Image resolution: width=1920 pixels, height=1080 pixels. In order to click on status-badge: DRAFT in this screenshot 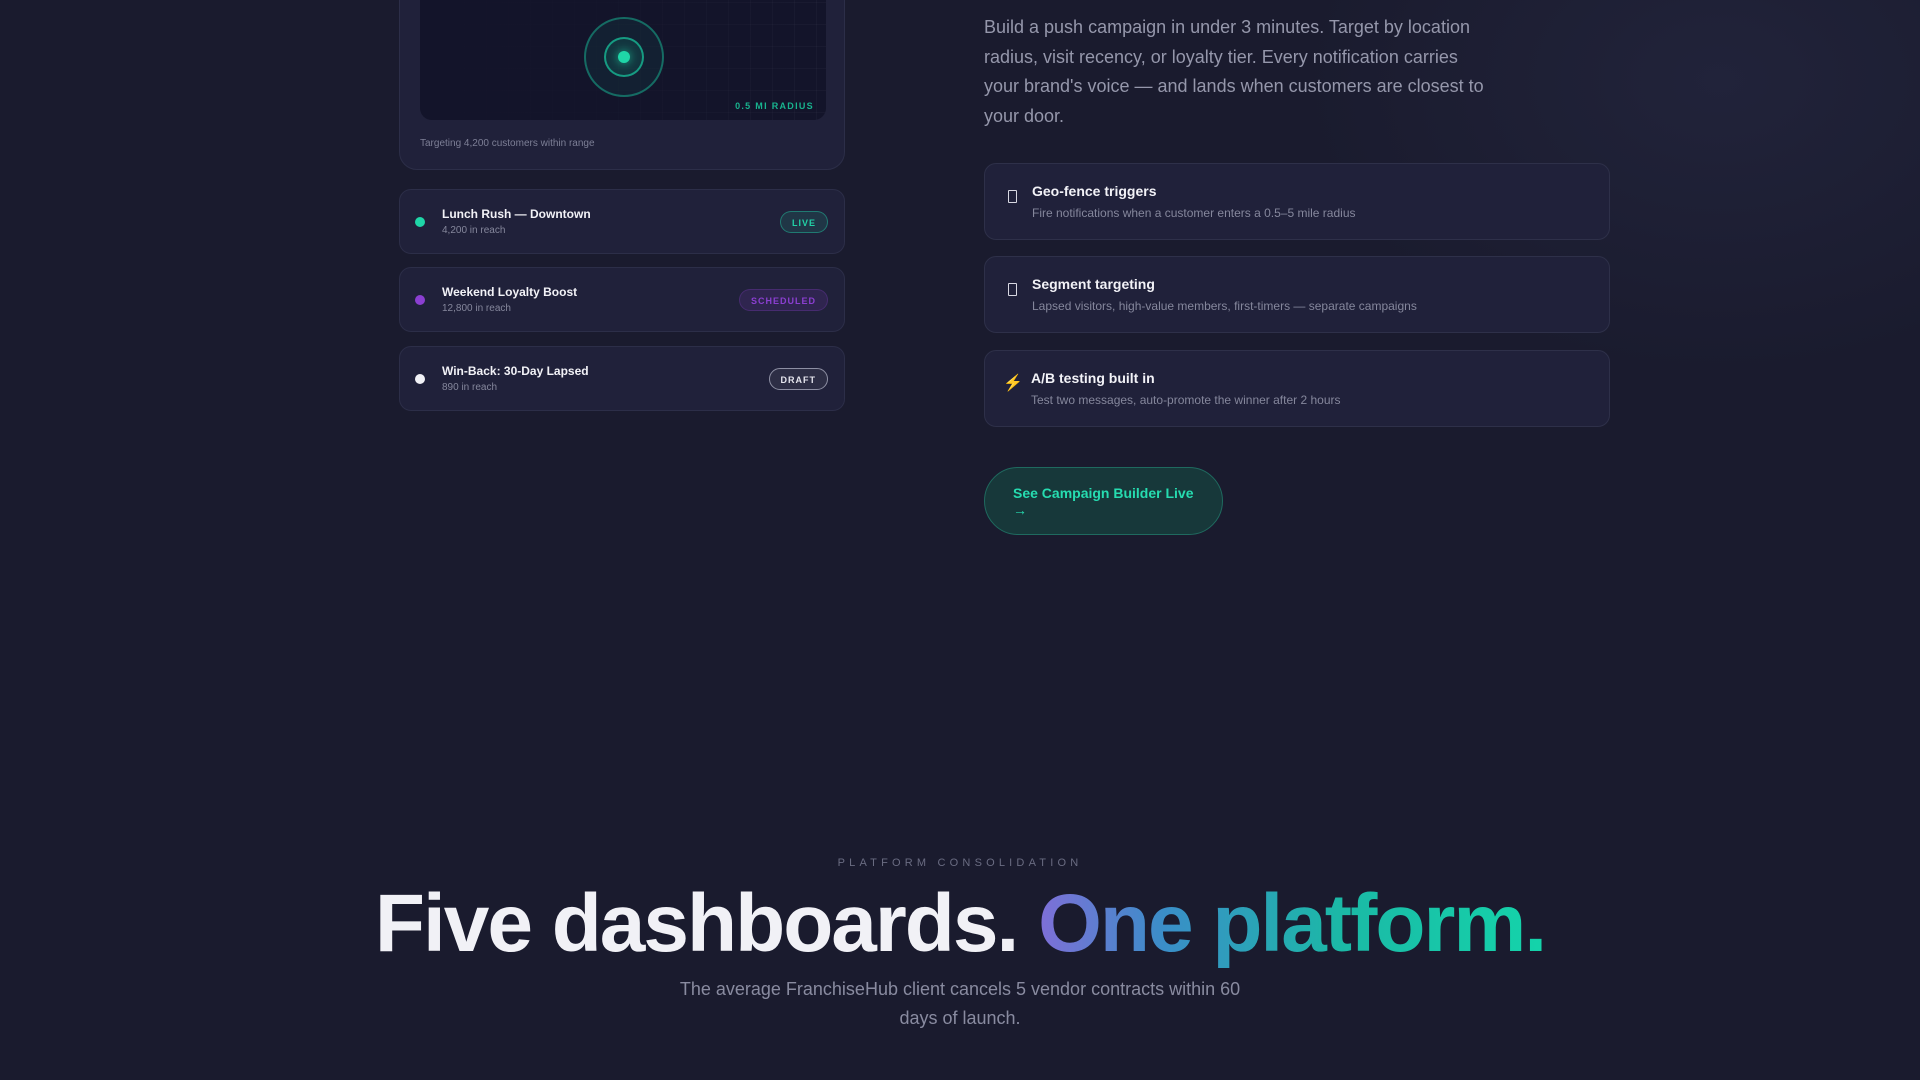, I will do `click(798, 379)`.